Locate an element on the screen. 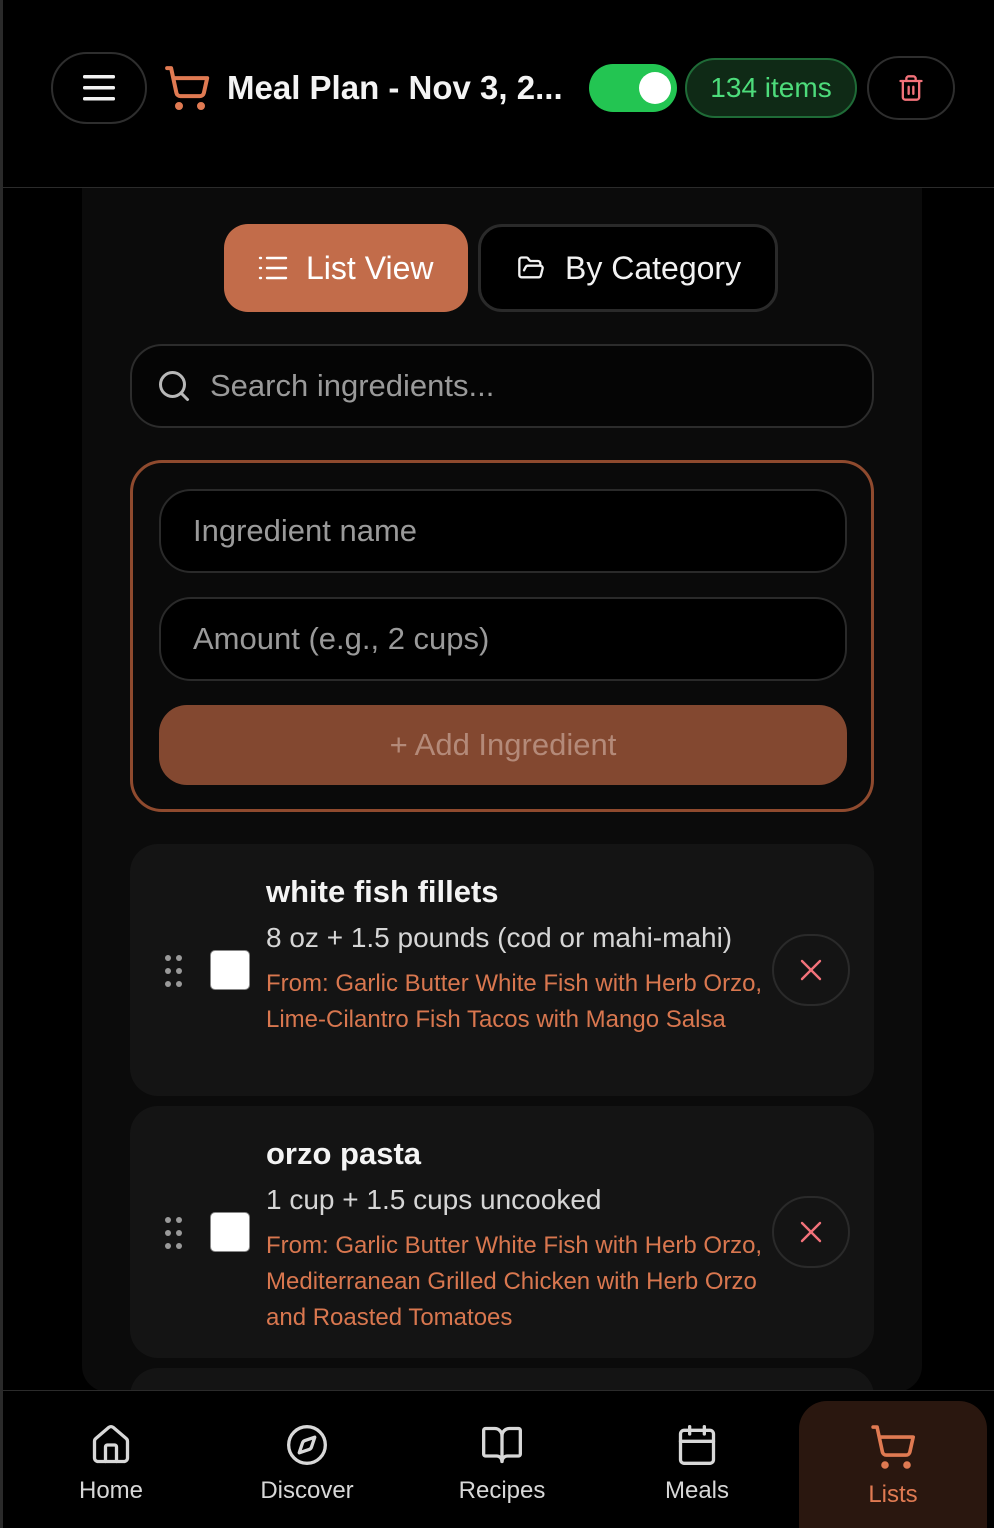 This screenshot has width=994, height=1528. home-icon is located at coordinates (111, 1444).